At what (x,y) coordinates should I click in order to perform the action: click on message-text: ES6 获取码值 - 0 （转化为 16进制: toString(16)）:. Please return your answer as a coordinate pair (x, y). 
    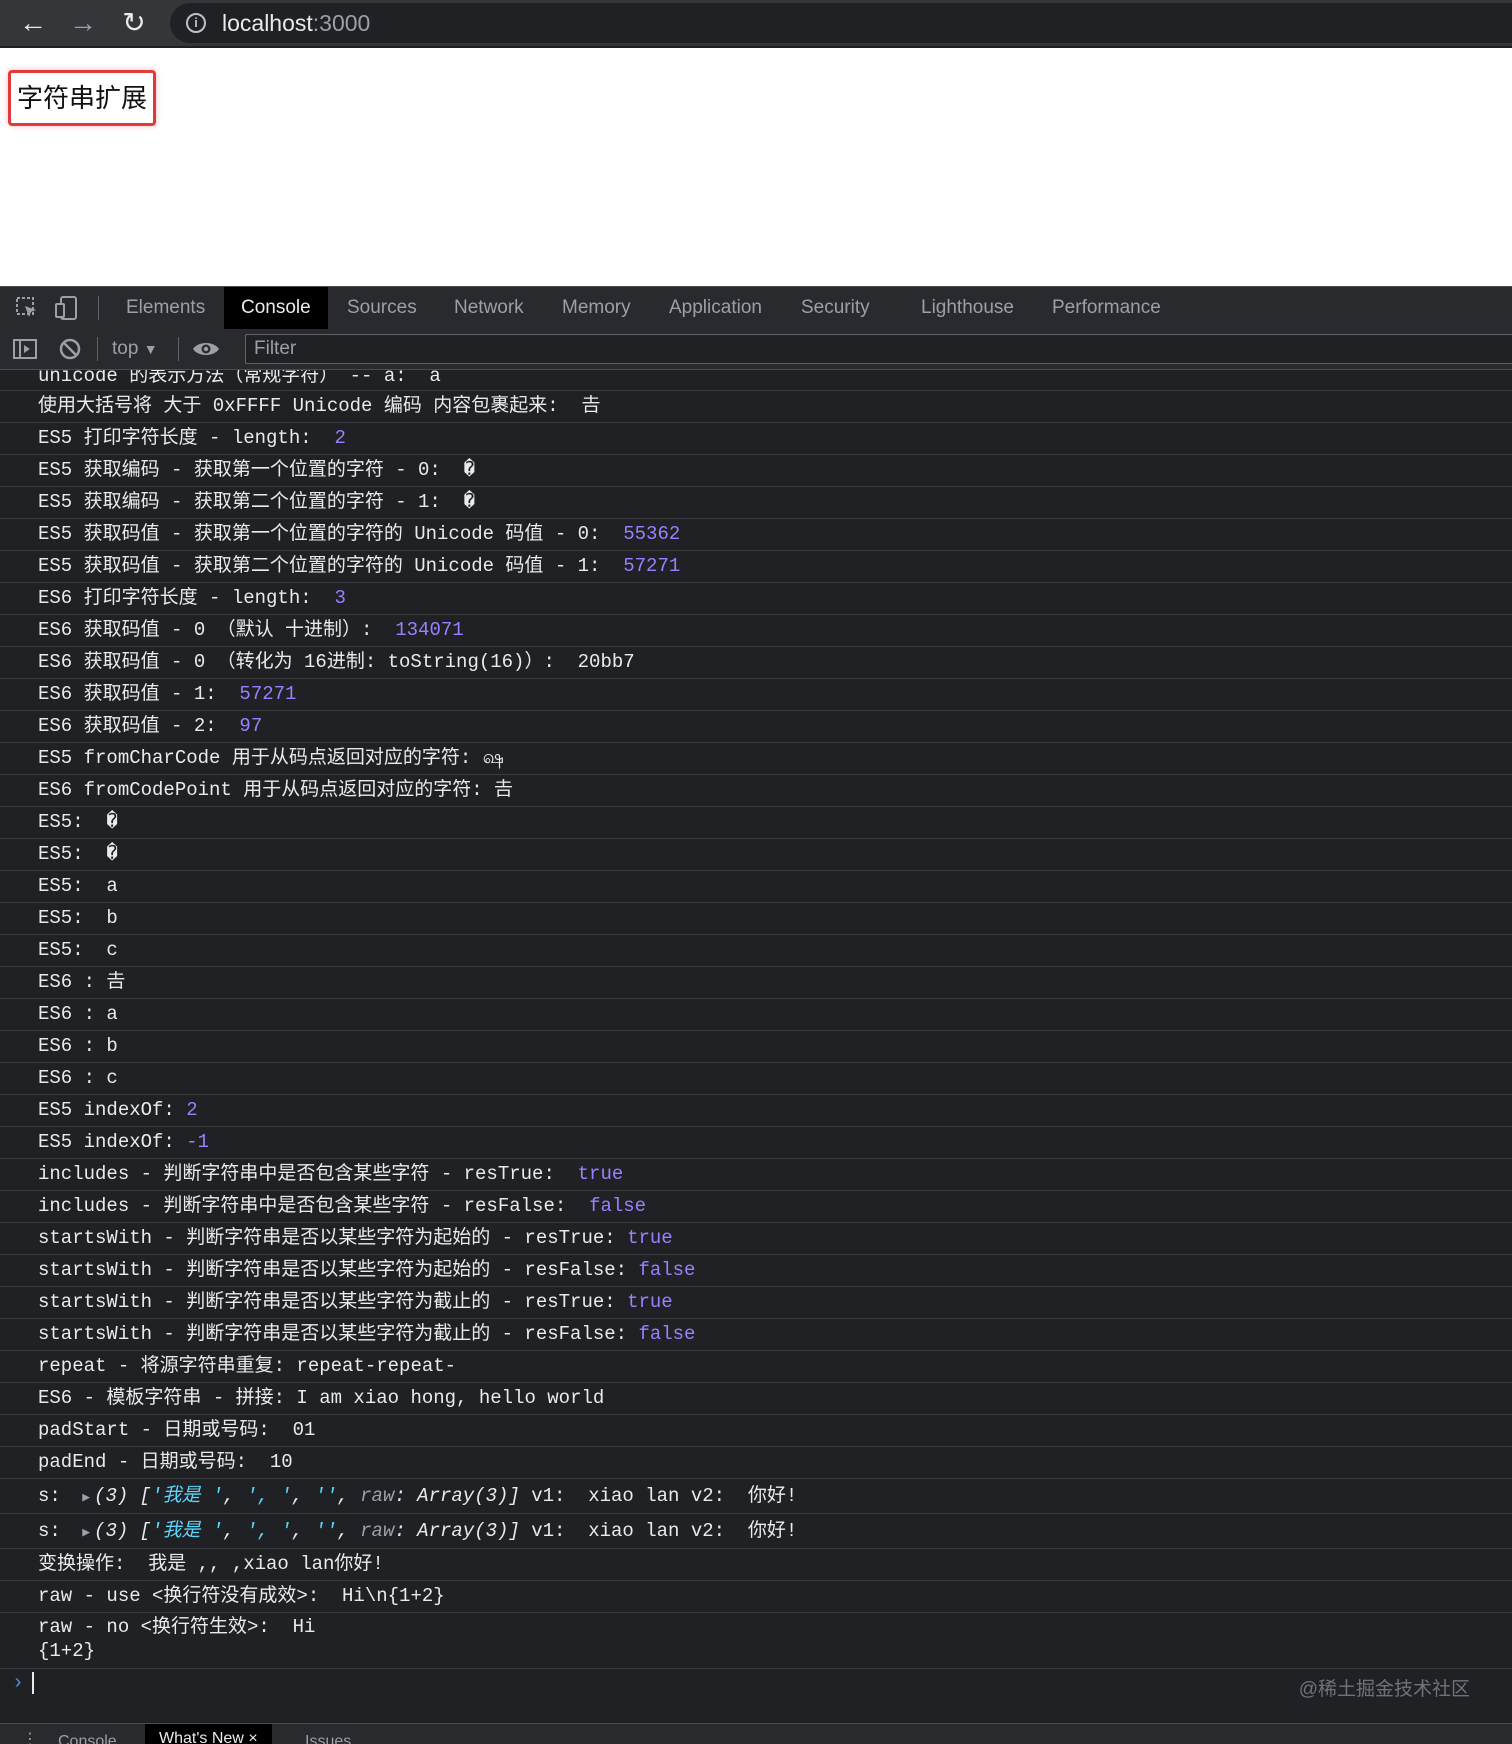
    Looking at the image, I should click on (308, 662).